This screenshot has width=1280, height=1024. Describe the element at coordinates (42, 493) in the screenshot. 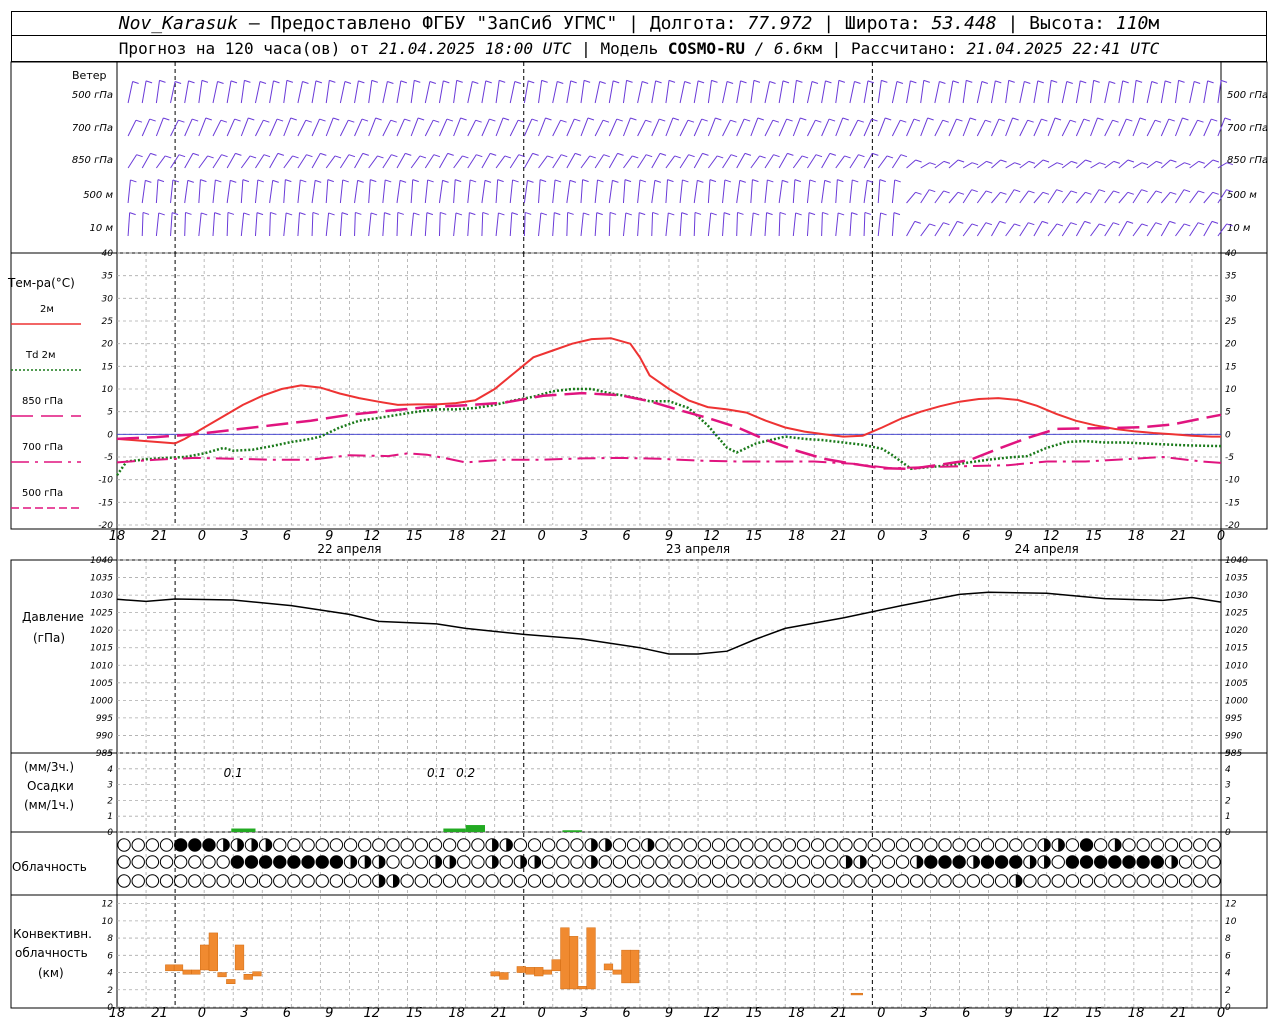

I see `legend-label: 500 гПа` at that location.